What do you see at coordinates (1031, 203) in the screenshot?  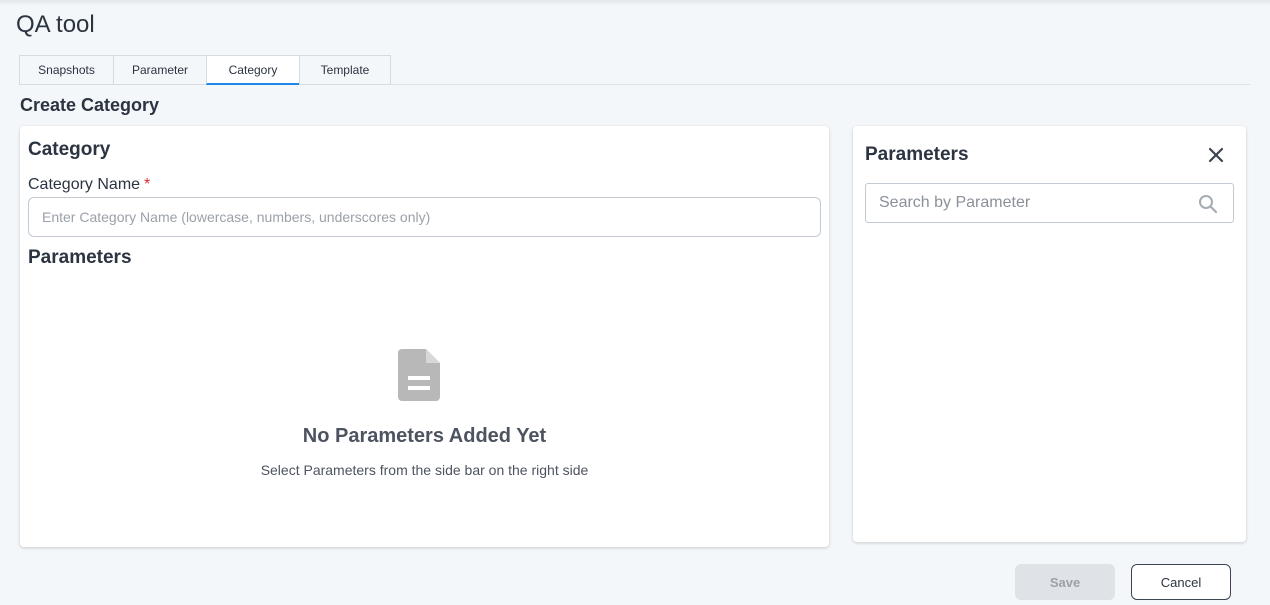 I see `parameter-search-input` at bounding box center [1031, 203].